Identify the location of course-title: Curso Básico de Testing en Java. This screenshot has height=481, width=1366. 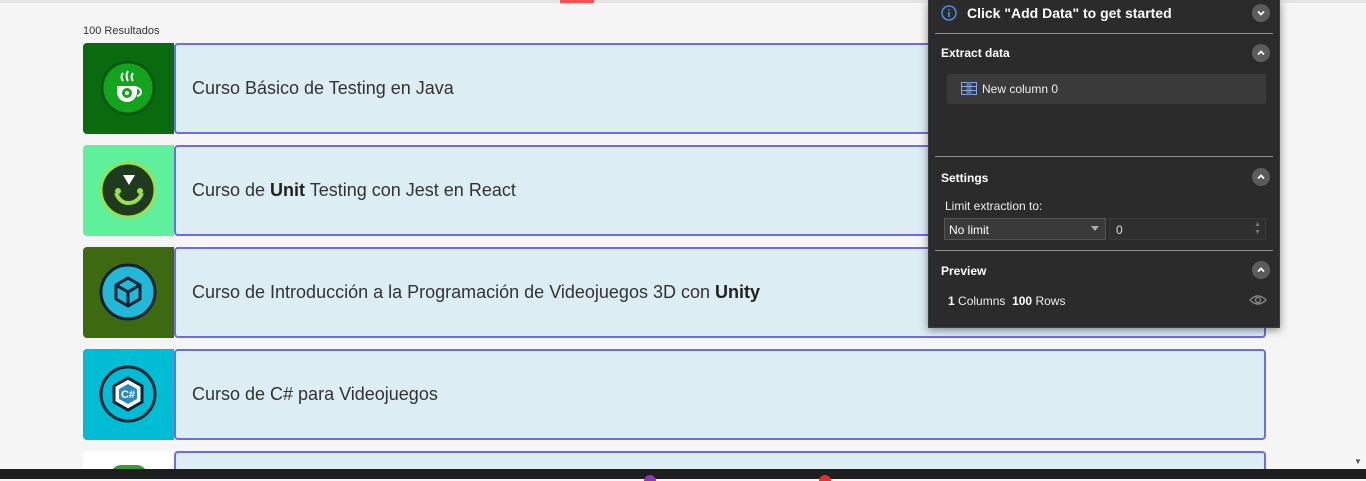
(323, 88).